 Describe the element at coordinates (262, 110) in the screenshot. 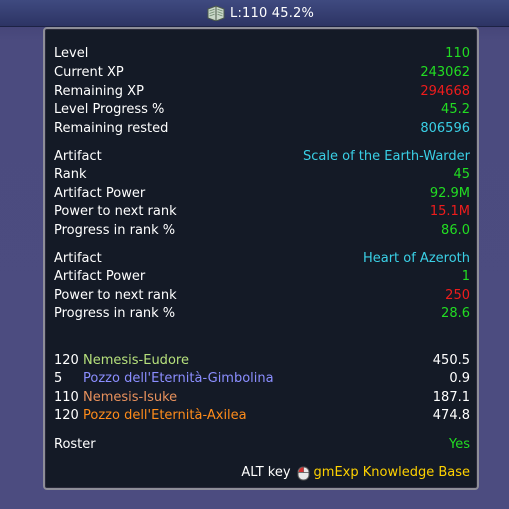

I see `level-progress-row: Level Progress % 45.2` at that location.